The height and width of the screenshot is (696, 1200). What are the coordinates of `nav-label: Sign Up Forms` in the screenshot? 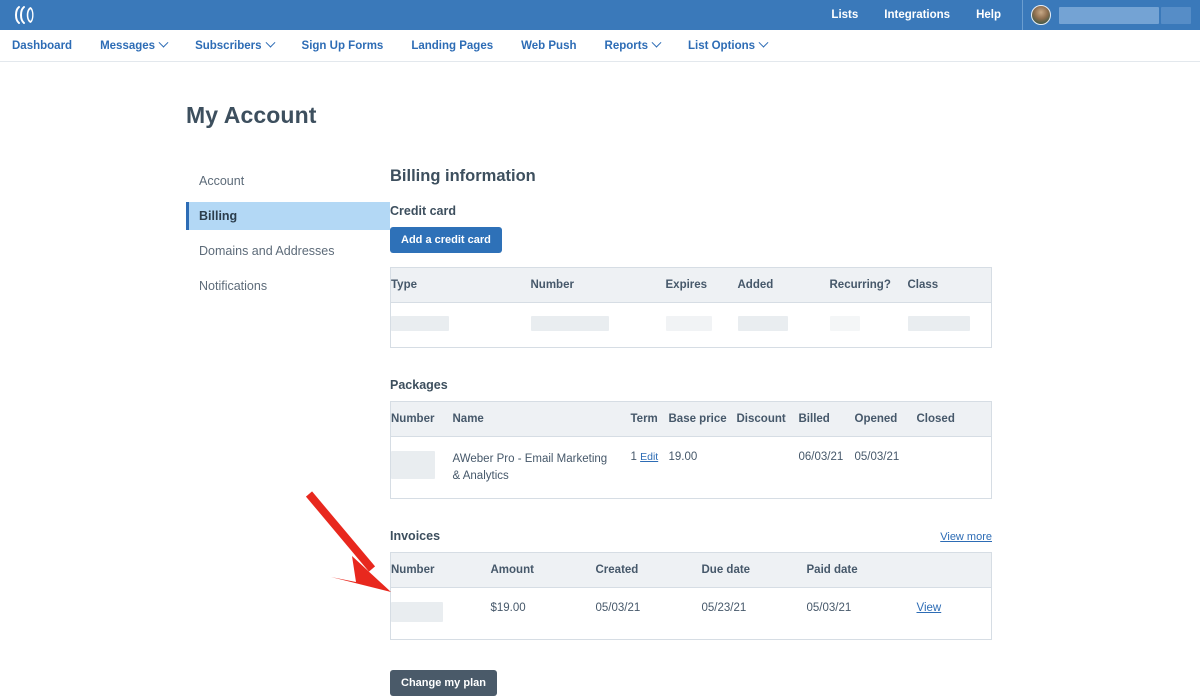 It's located at (342, 45).